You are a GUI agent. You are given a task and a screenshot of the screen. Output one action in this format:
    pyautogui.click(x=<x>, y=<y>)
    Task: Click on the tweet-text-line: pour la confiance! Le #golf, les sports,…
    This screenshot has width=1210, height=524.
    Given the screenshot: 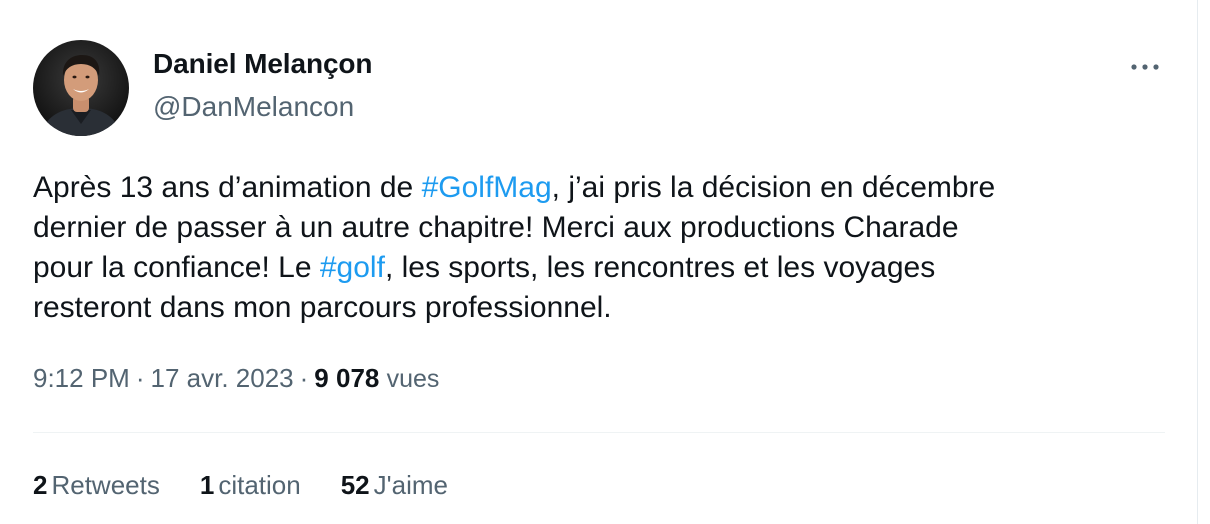 What is the action you would take?
    pyautogui.click(x=603, y=268)
    